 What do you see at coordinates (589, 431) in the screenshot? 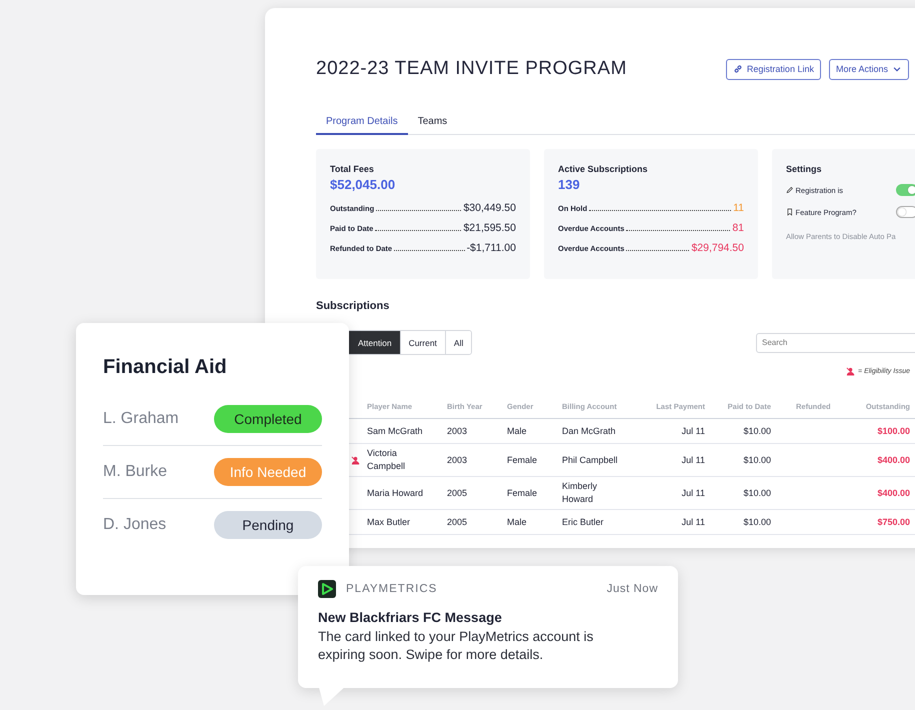
I see `table-cell-text: Dan McGrath` at bounding box center [589, 431].